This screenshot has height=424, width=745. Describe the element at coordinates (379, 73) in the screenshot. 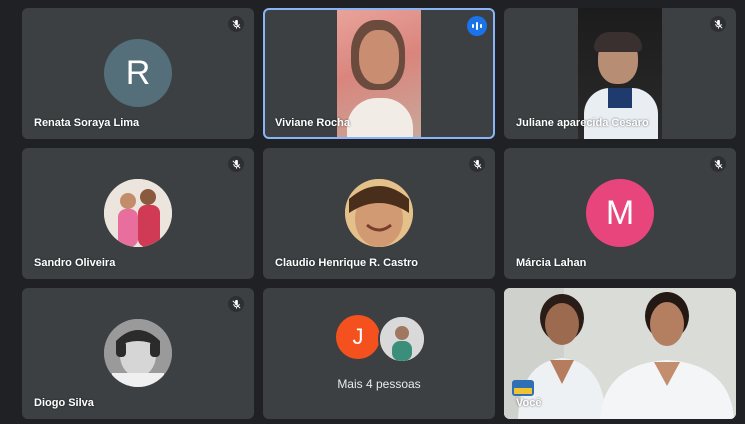

I see `participant-tile-viviane: Viviane Rocha` at that location.